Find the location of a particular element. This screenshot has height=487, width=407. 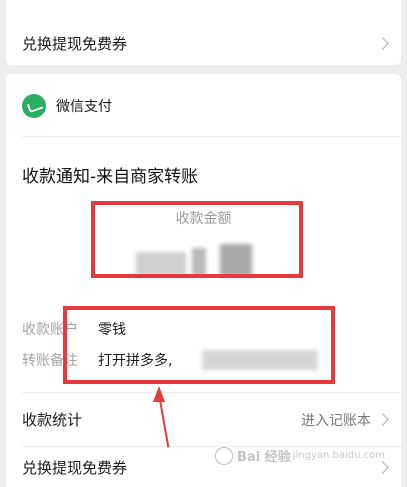

stats-action: 进入记账本 is located at coordinates (336, 420).